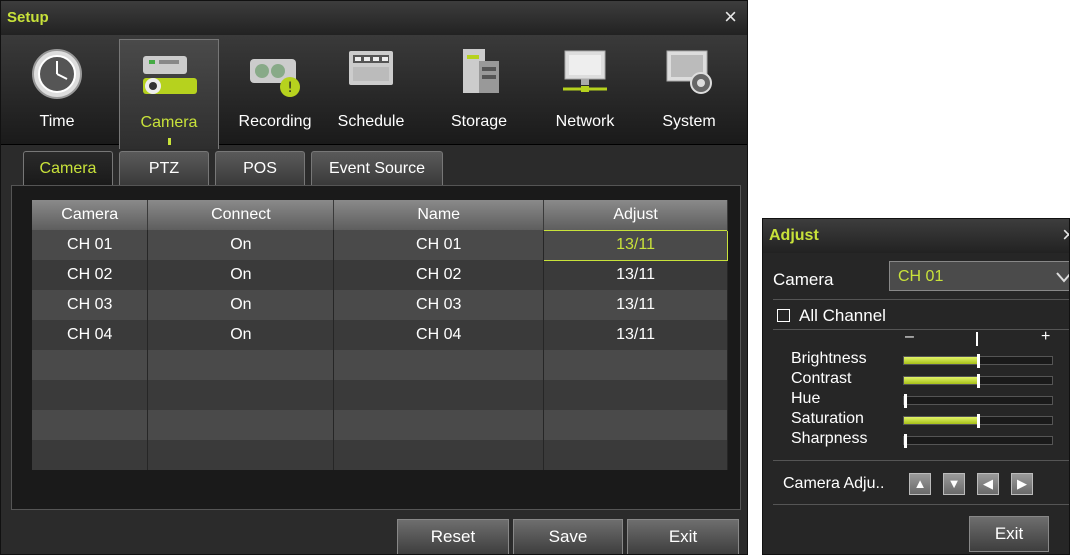 The width and height of the screenshot is (1070, 555). I want to click on camera-adjust-label: Camera Adju.., so click(834, 483).